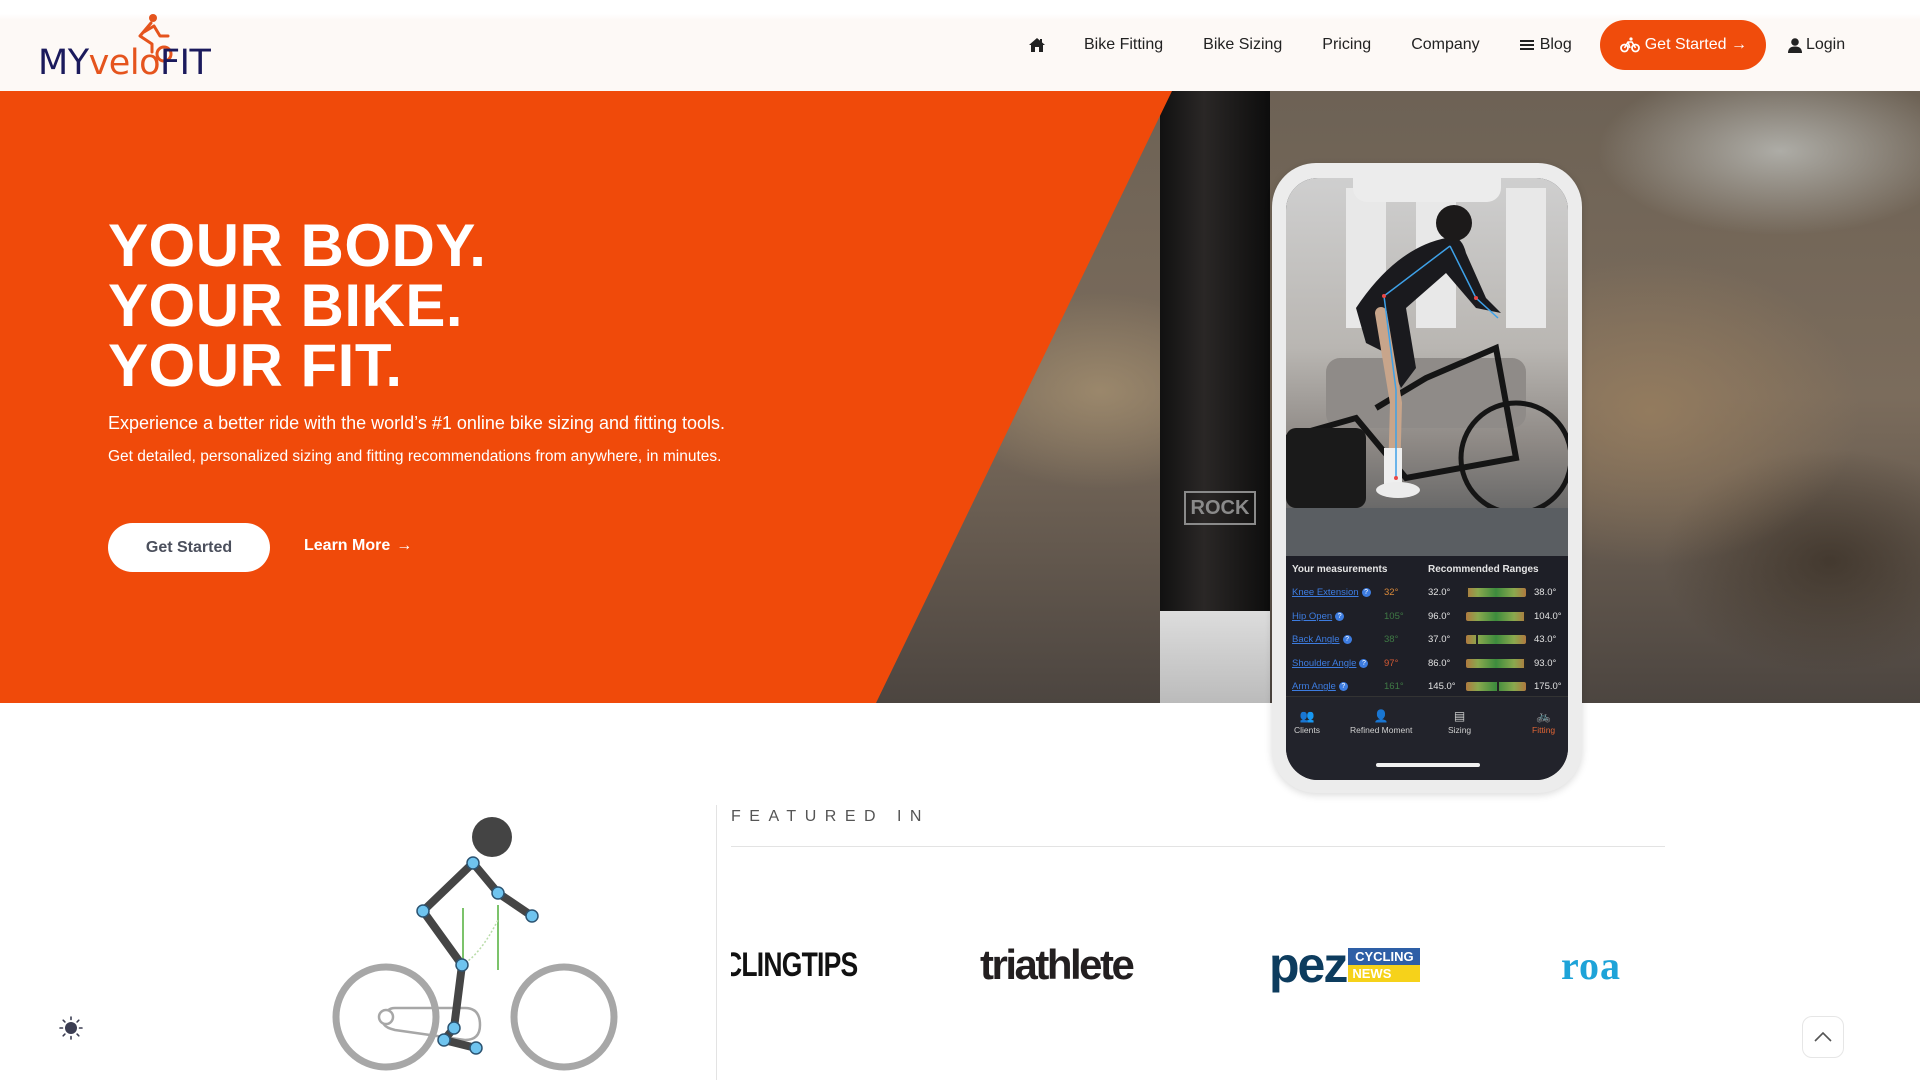 The height and width of the screenshot is (1080, 1920). Describe the element at coordinates (1427, 367) in the screenshot. I see `app-rider-photo` at that location.